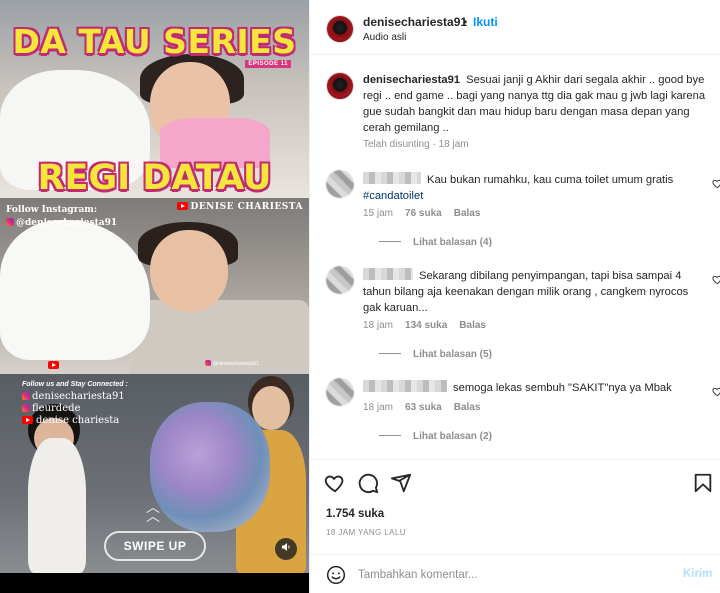 This screenshot has height=593, width=720. Describe the element at coordinates (153, 511) in the screenshot. I see `swipe-chevron-icon: ︿ ︿` at that location.